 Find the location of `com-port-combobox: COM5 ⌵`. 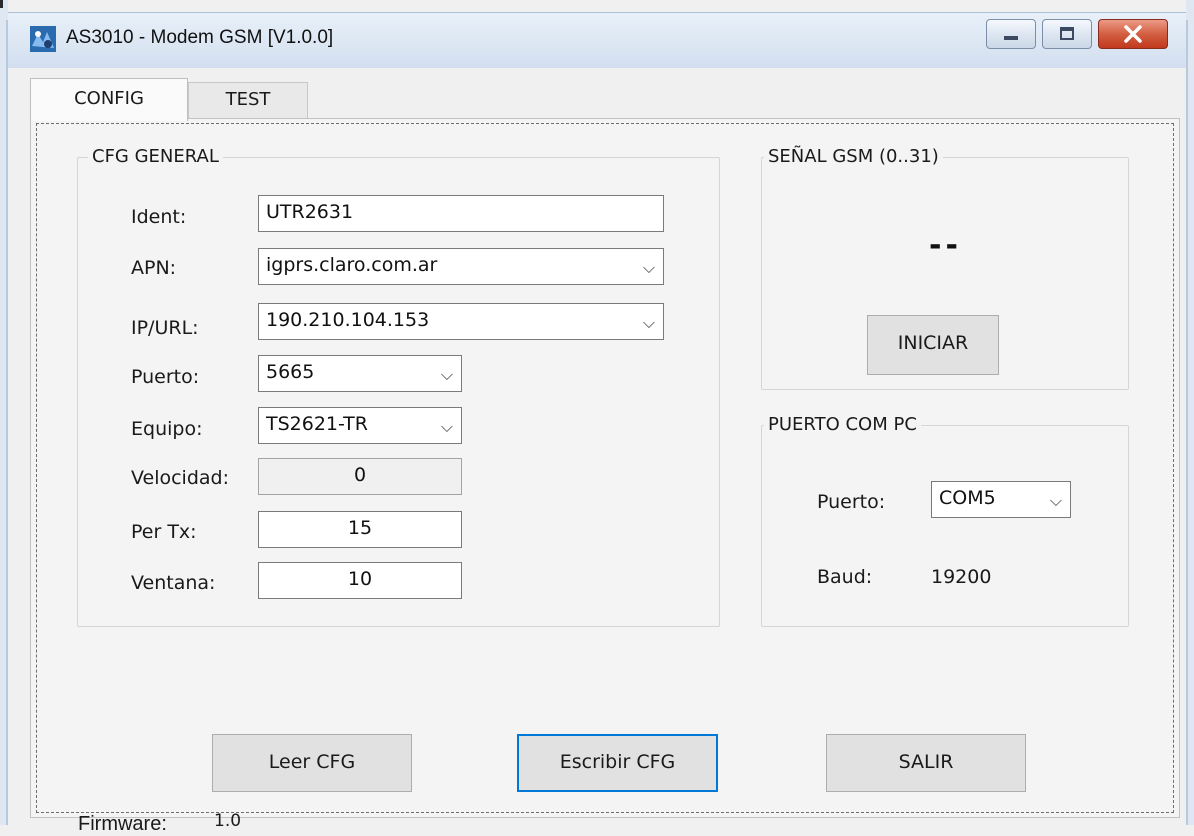

com-port-combobox: COM5 ⌵ is located at coordinates (1001, 499).